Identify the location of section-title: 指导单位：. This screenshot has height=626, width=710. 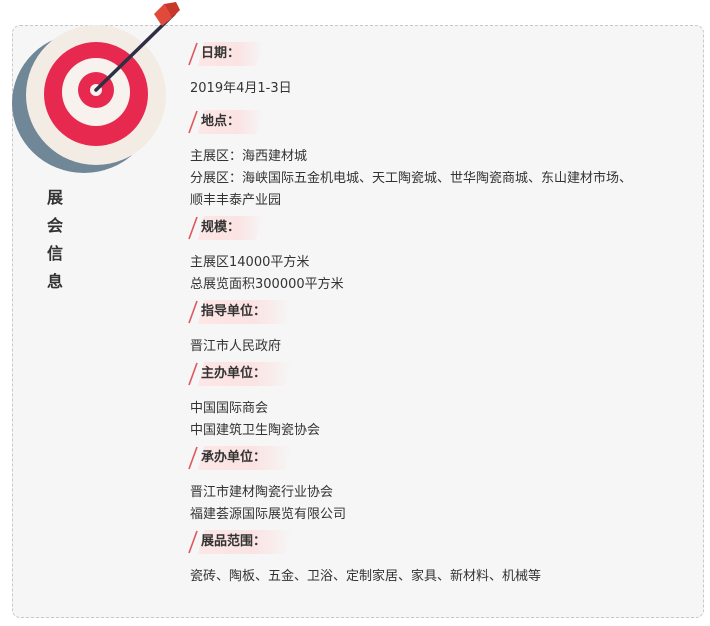
(234, 311).